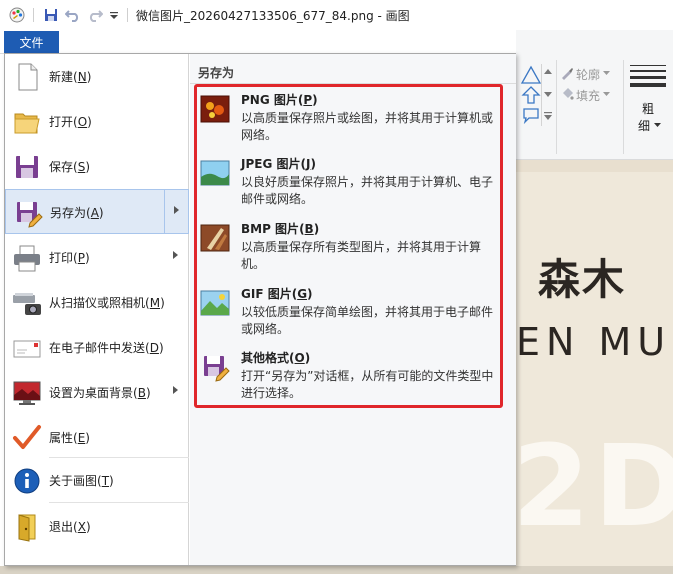 The height and width of the screenshot is (574, 673). What do you see at coordinates (97, 76) in the screenshot?
I see `menu-item-new: 新建(N)` at bounding box center [97, 76].